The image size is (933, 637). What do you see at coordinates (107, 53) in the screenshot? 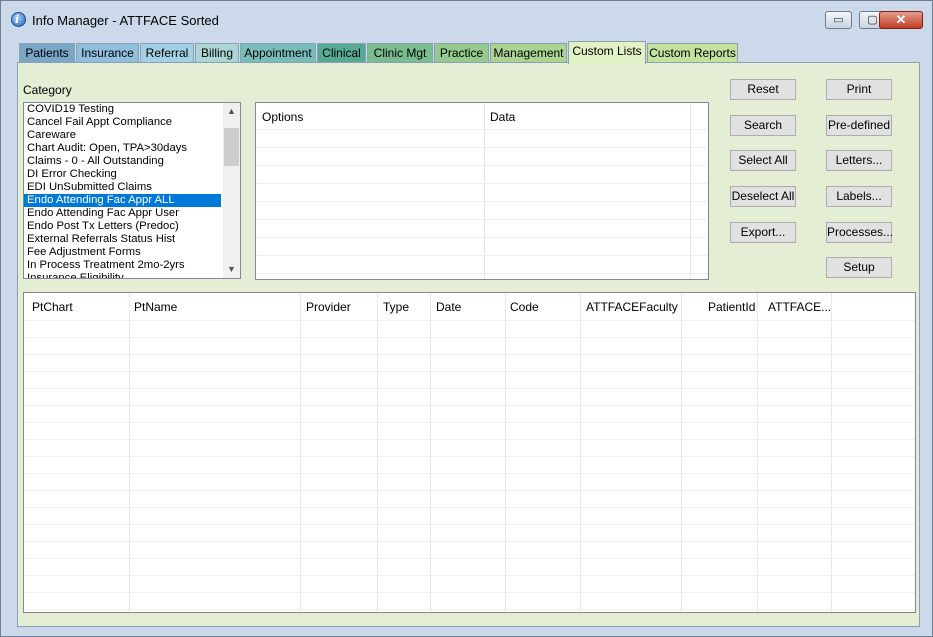
I see `tab-insurance: Insurance` at bounding box center [107, 53].